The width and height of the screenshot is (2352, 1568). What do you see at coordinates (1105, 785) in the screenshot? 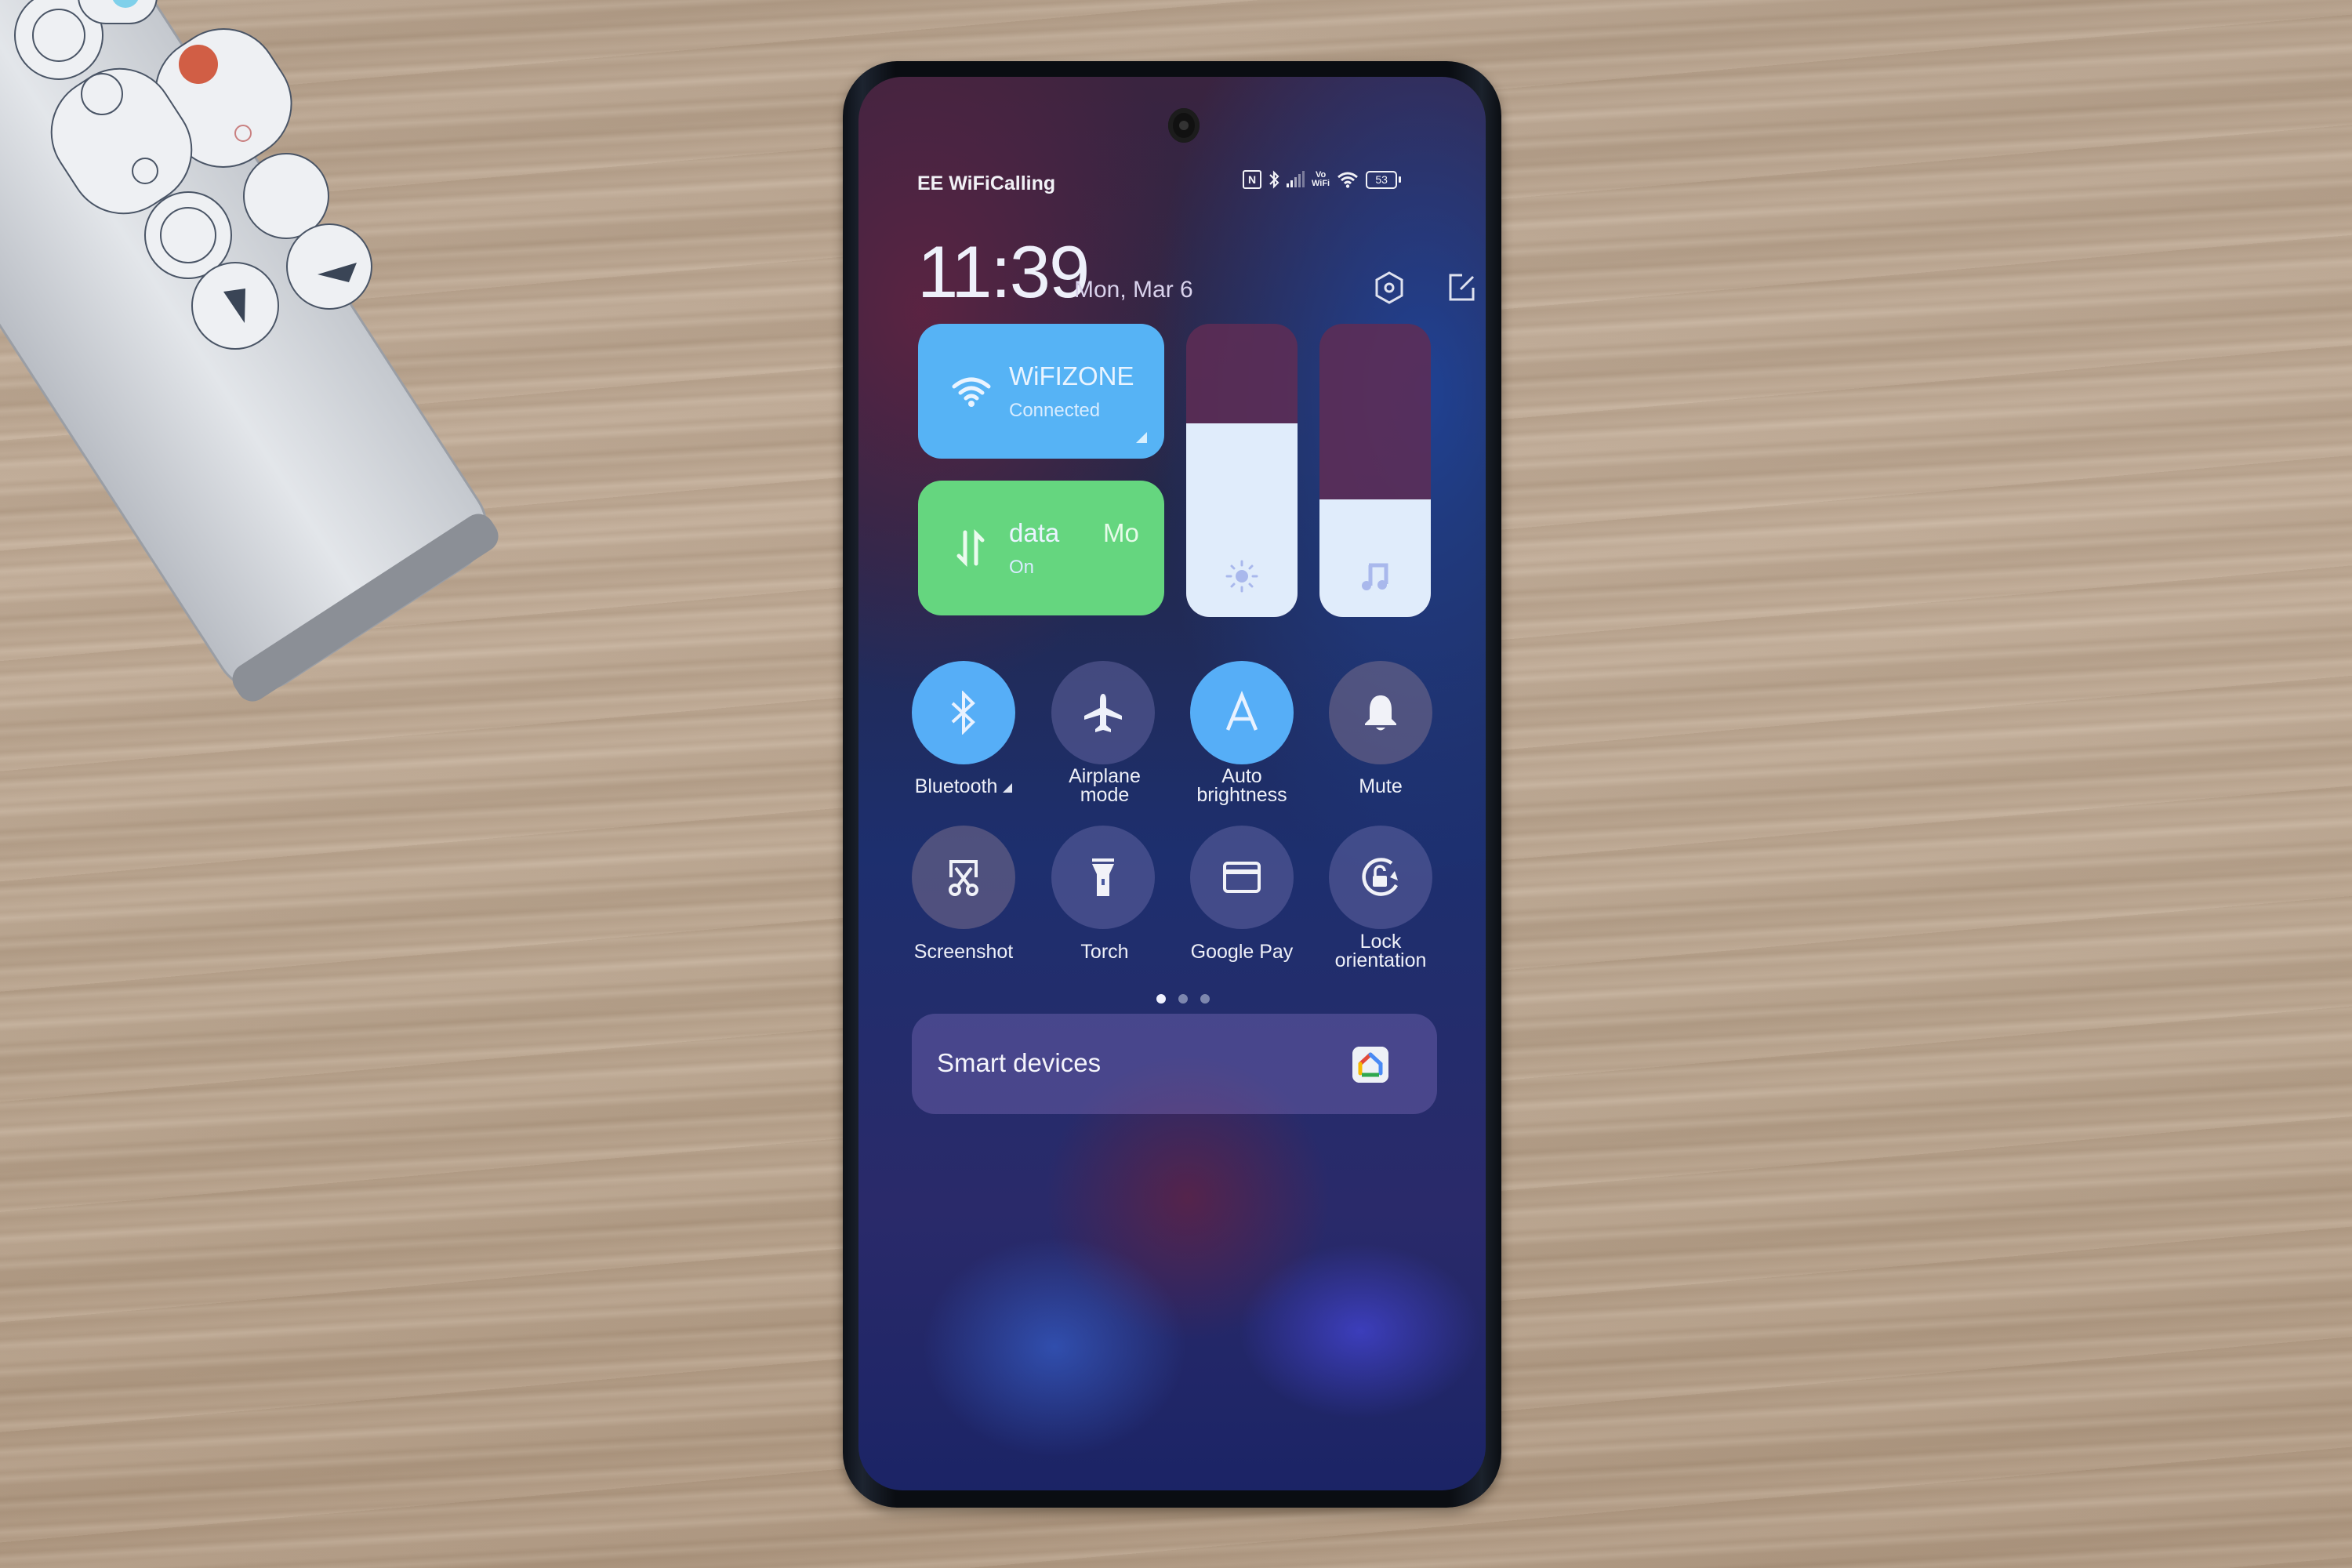
I see `airplane-mode-label: Airplane mode` at bounding box center [1105, 785].